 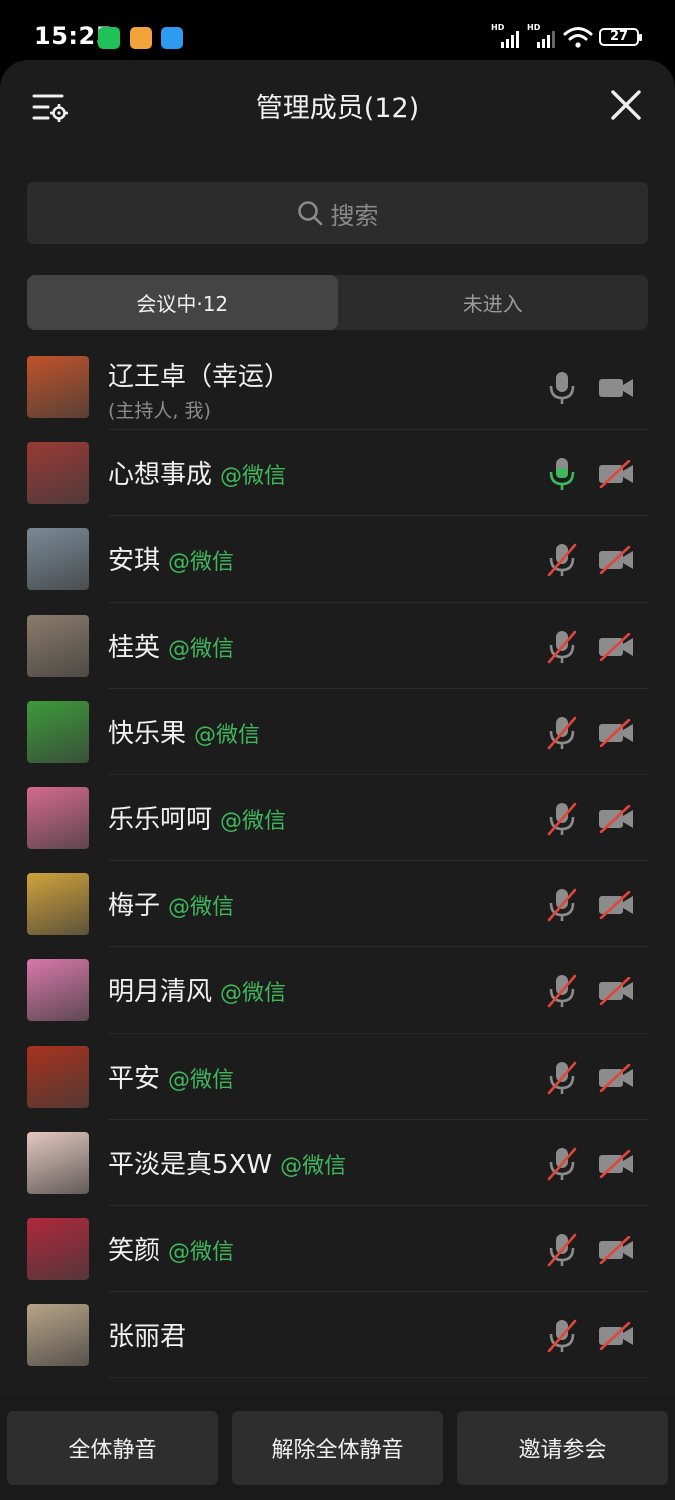 I want to click on member-name: 梅子, so click(x=134, y=906).